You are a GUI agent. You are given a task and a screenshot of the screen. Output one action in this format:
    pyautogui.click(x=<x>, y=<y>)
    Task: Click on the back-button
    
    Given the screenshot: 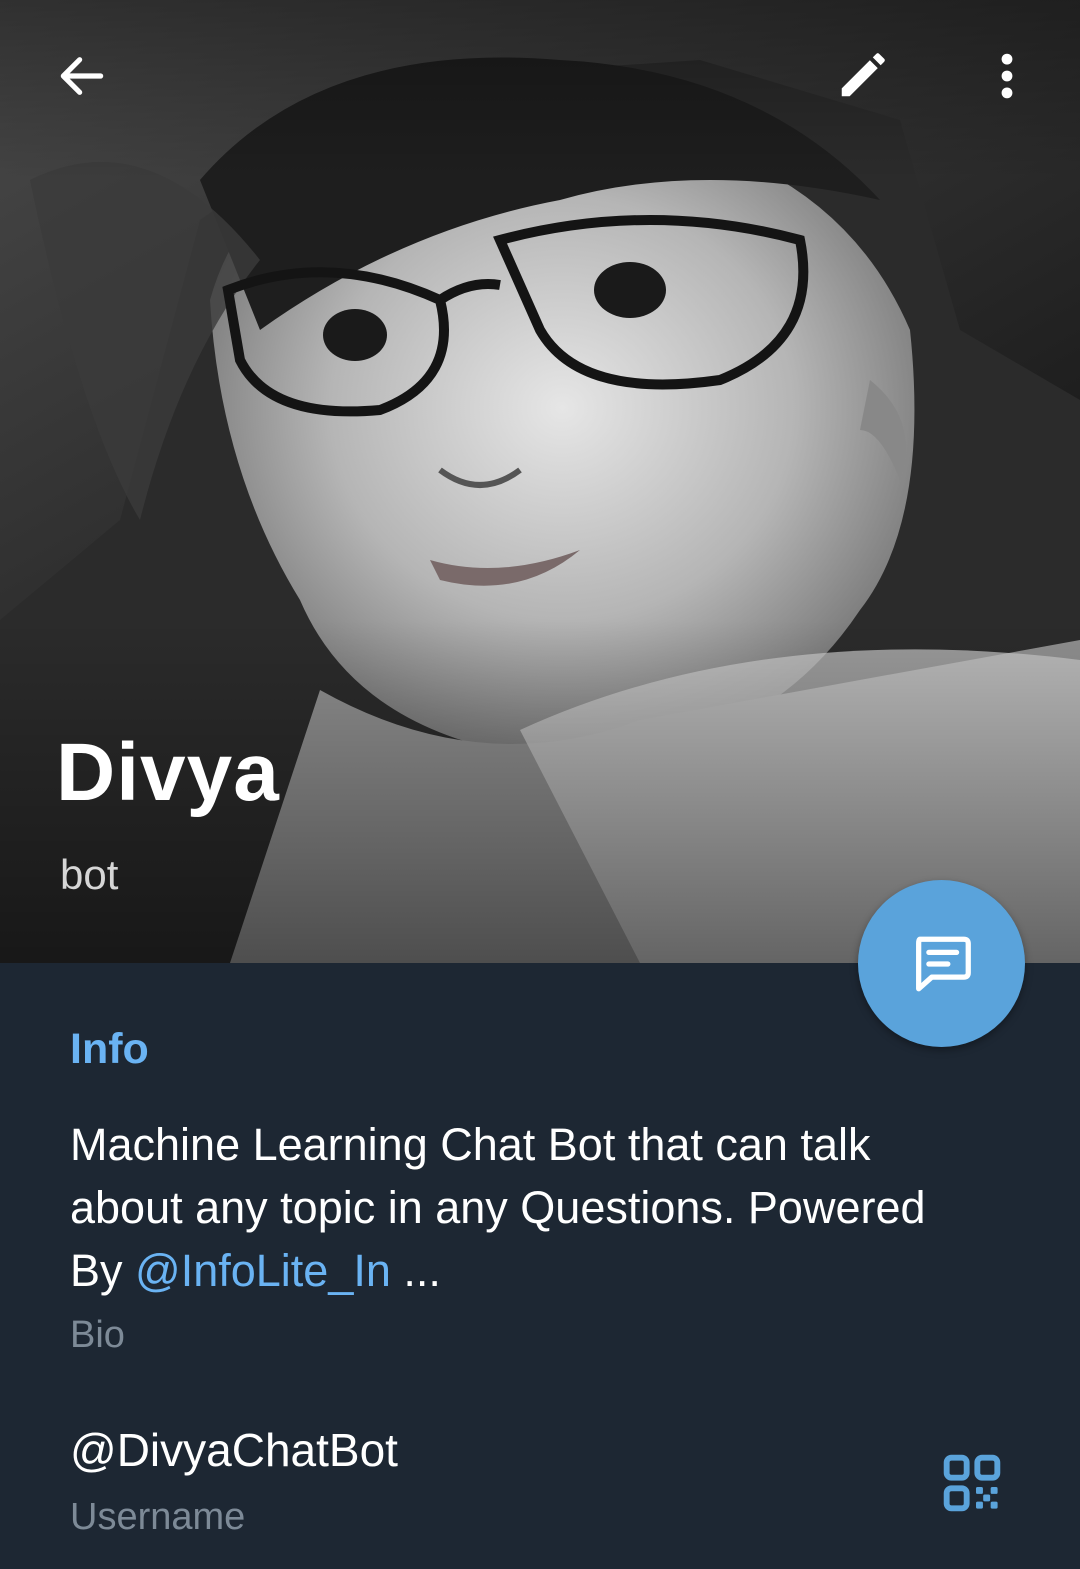 What is the action you would take?
    pyautogui.click(x=82, y=76)
    